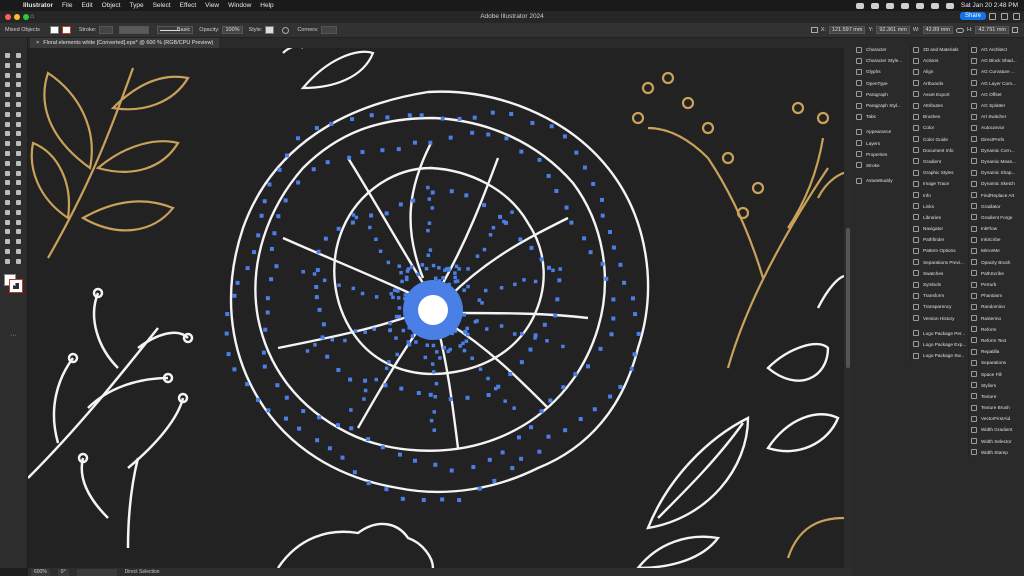 The image size is (1024, 576). I want to click on transform-menu-icon, so click(1015, 30).